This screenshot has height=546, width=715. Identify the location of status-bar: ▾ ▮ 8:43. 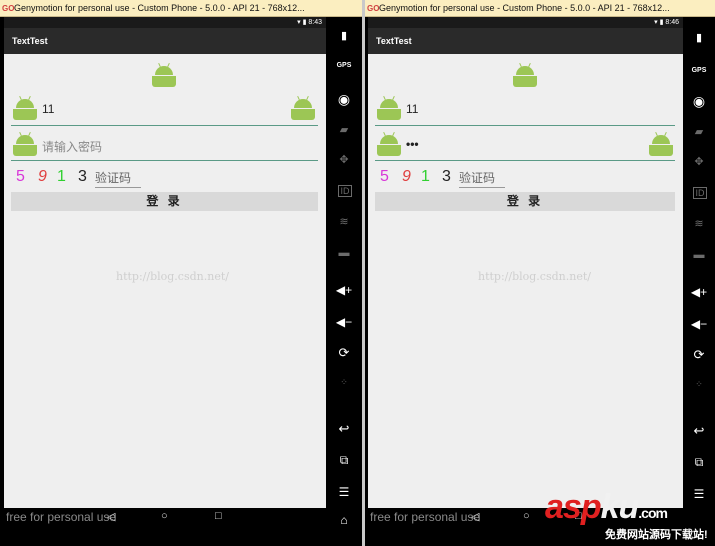
(165, 22).